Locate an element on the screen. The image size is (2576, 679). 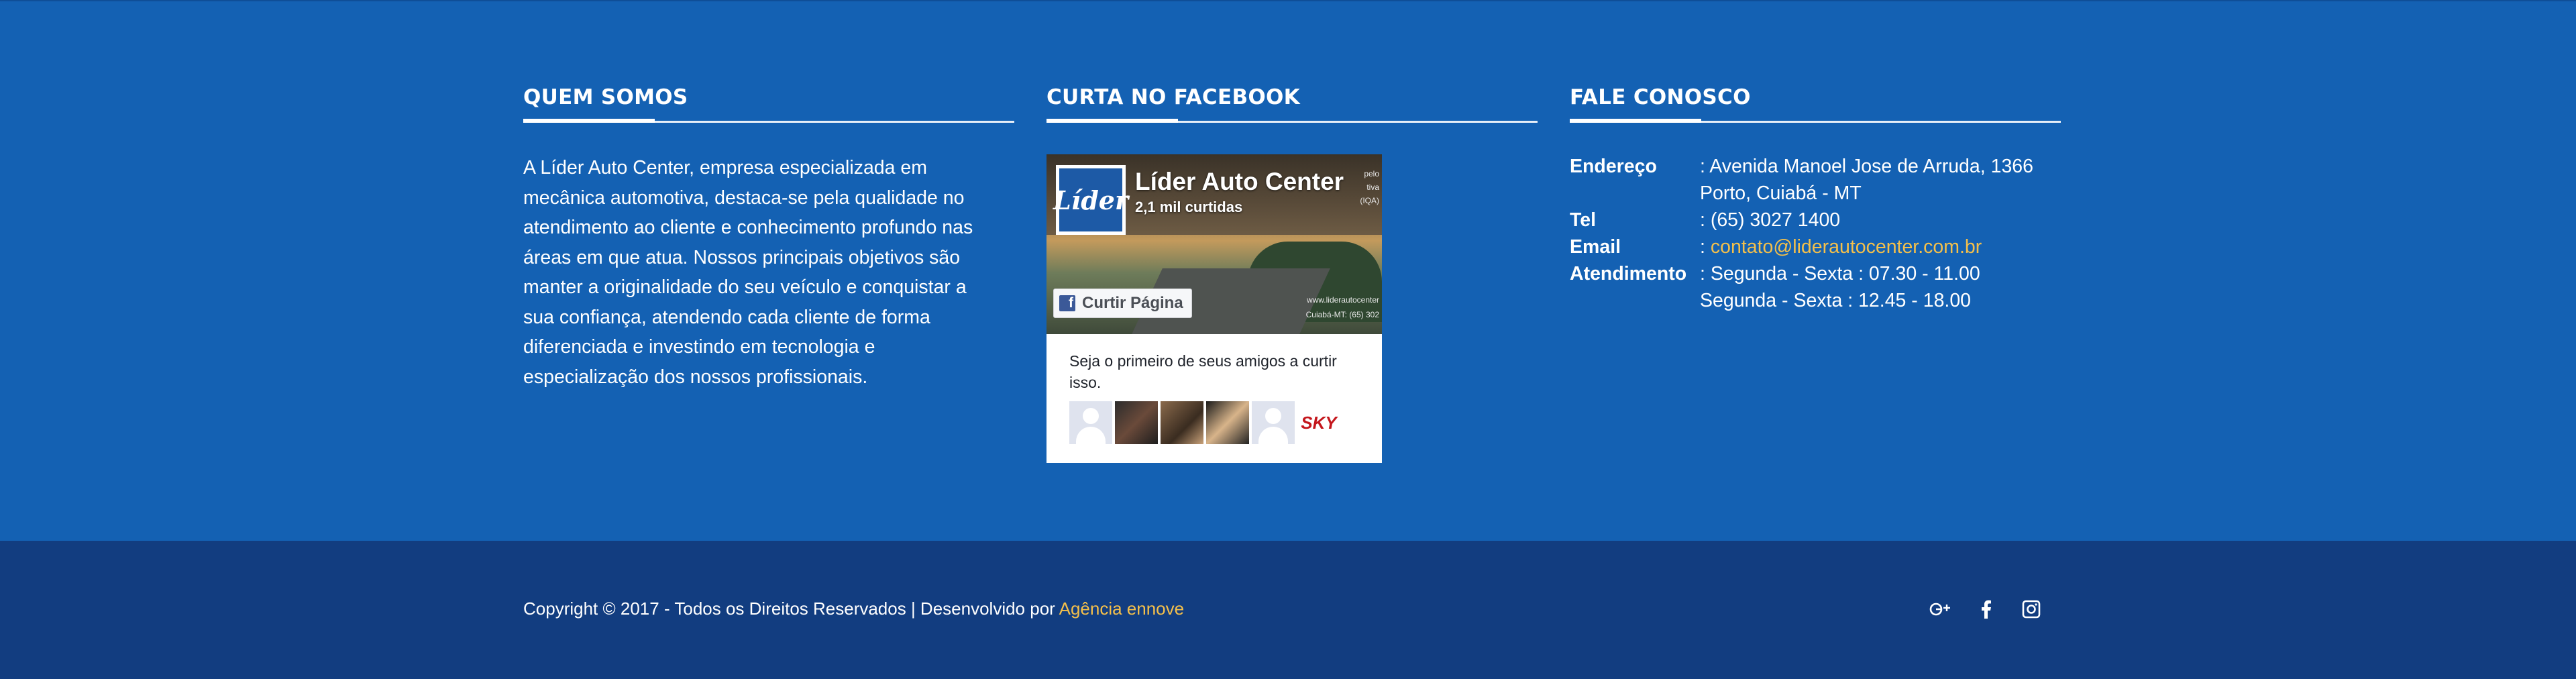
facebook-icon: f is located at coordinates (1067, 303).